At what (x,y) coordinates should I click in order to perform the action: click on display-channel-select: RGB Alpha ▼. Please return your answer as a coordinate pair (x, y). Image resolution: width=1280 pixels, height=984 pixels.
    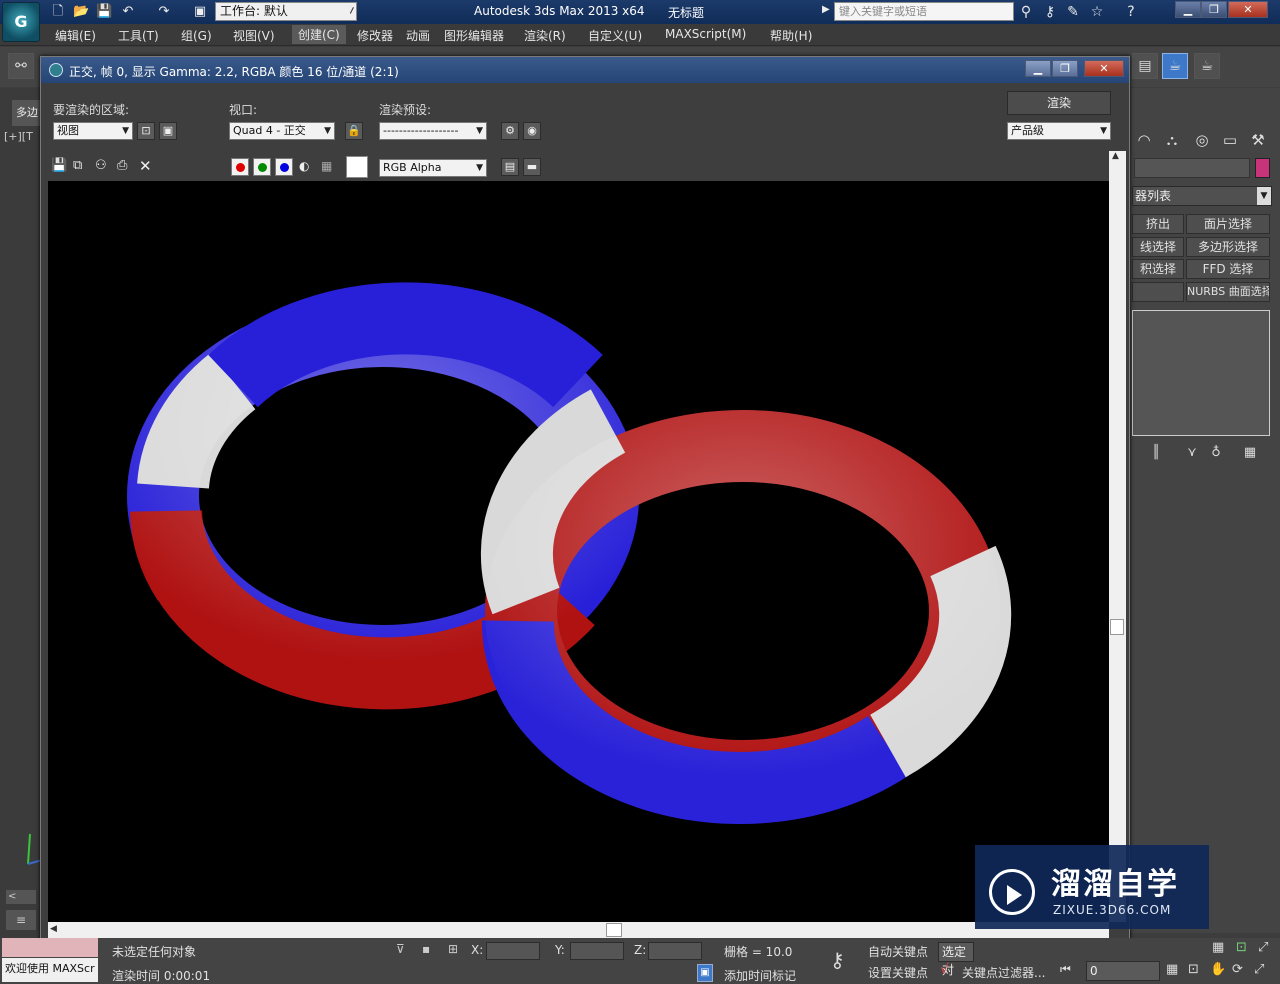
    Looking at the image, I should click on (433, 168).